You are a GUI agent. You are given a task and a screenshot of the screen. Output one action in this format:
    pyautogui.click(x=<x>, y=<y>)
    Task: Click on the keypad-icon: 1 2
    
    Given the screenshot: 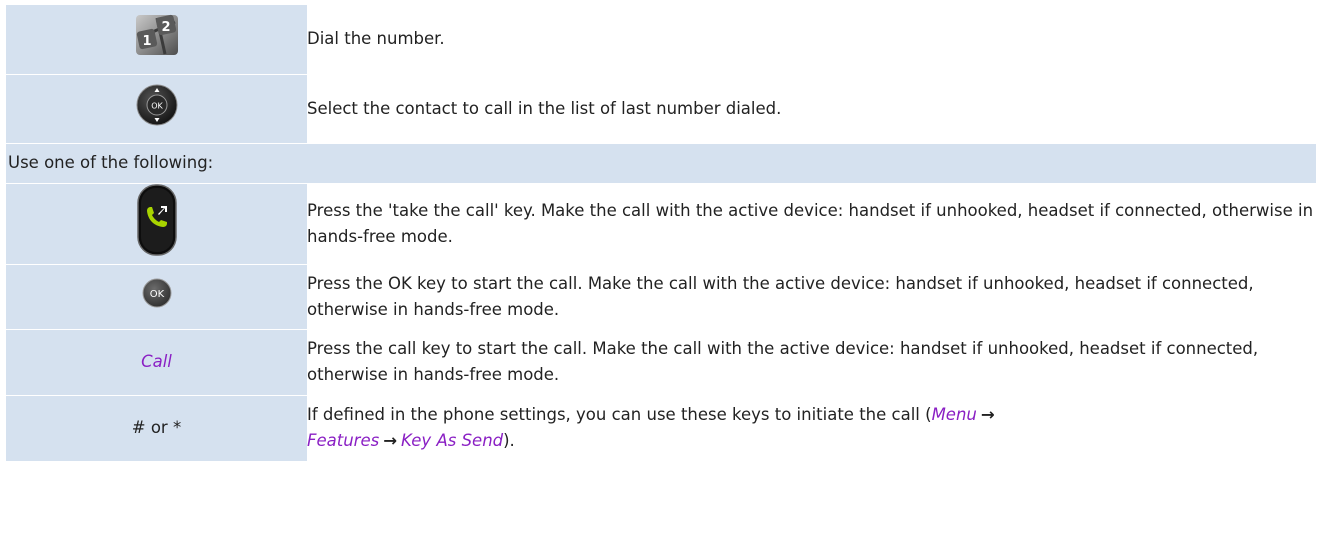 What is the action you would take?
    pyautogui.click(x=157, y=39)
    